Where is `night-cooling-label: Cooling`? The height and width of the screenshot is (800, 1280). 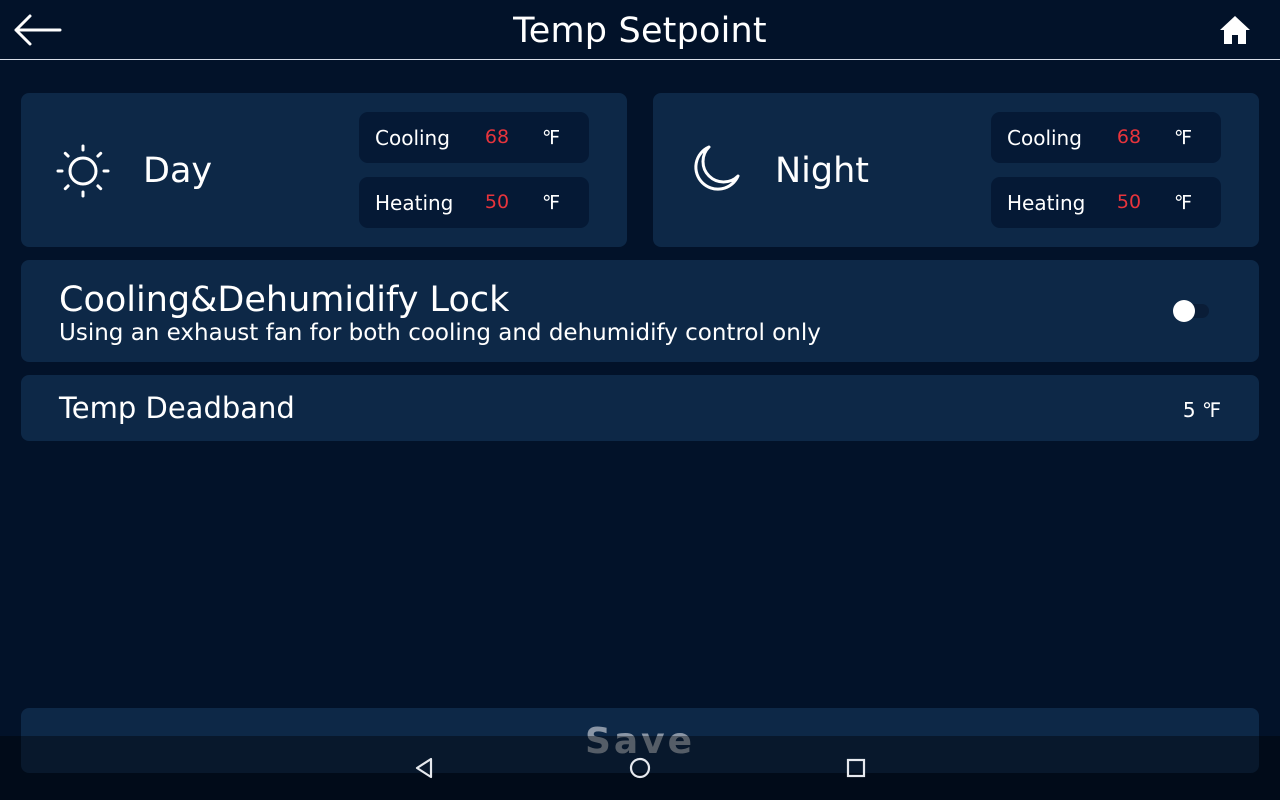
night-cooling-label: Cooling is located at coordinates (1044, 138).